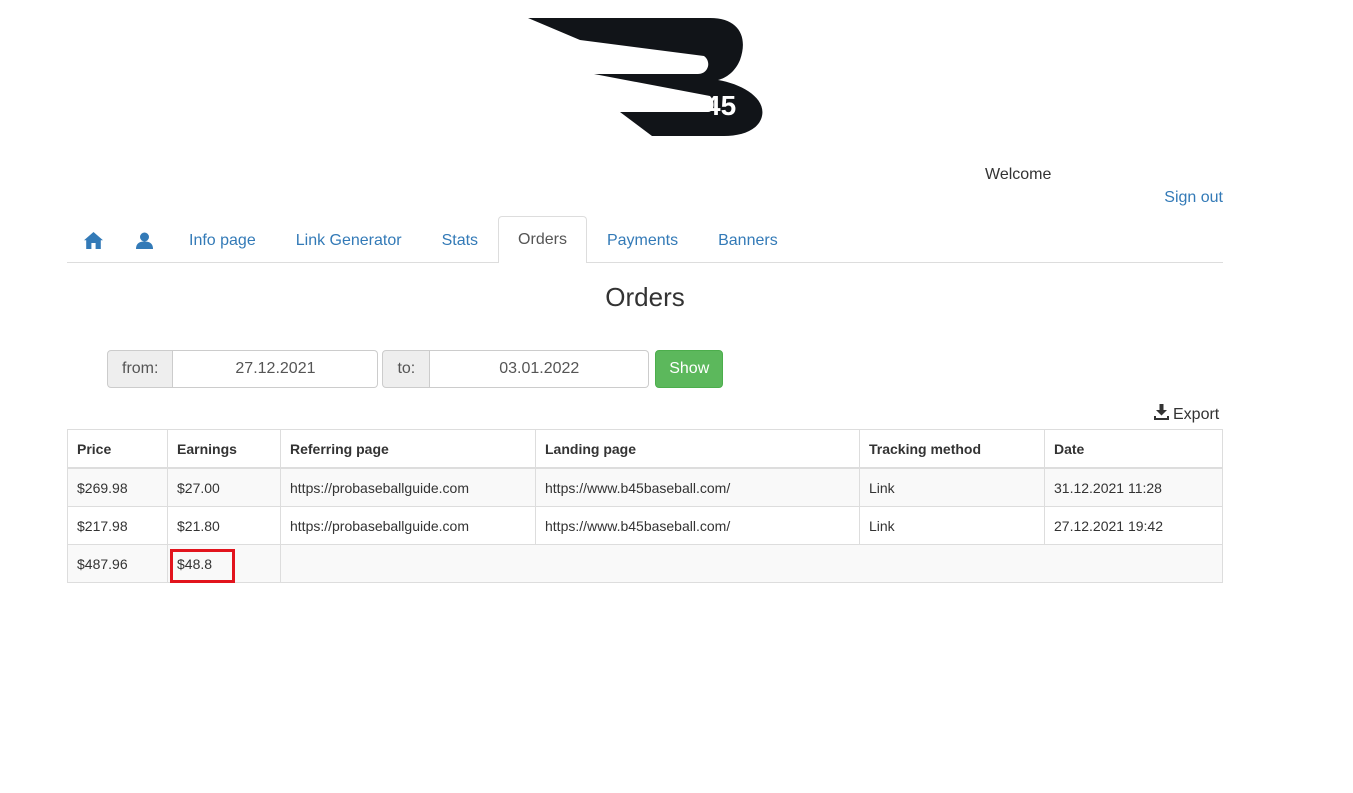  What do you see at coordinates (697, 449) in the screenshot?
I see `header-landing-page: Landing page` at bounding box center [697, 449].